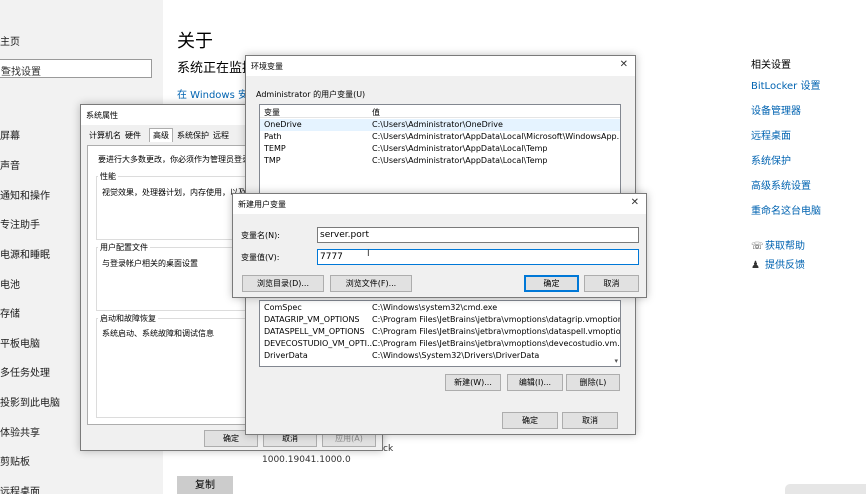 Image resolution: width=866 pixels, height=494 pixels. What do you see at coordinates (178, 159) in the screenshot?
I see `admin-note: 要进行大多数更改，你必须作为管理员登录。` at bounding box center [178, 159].